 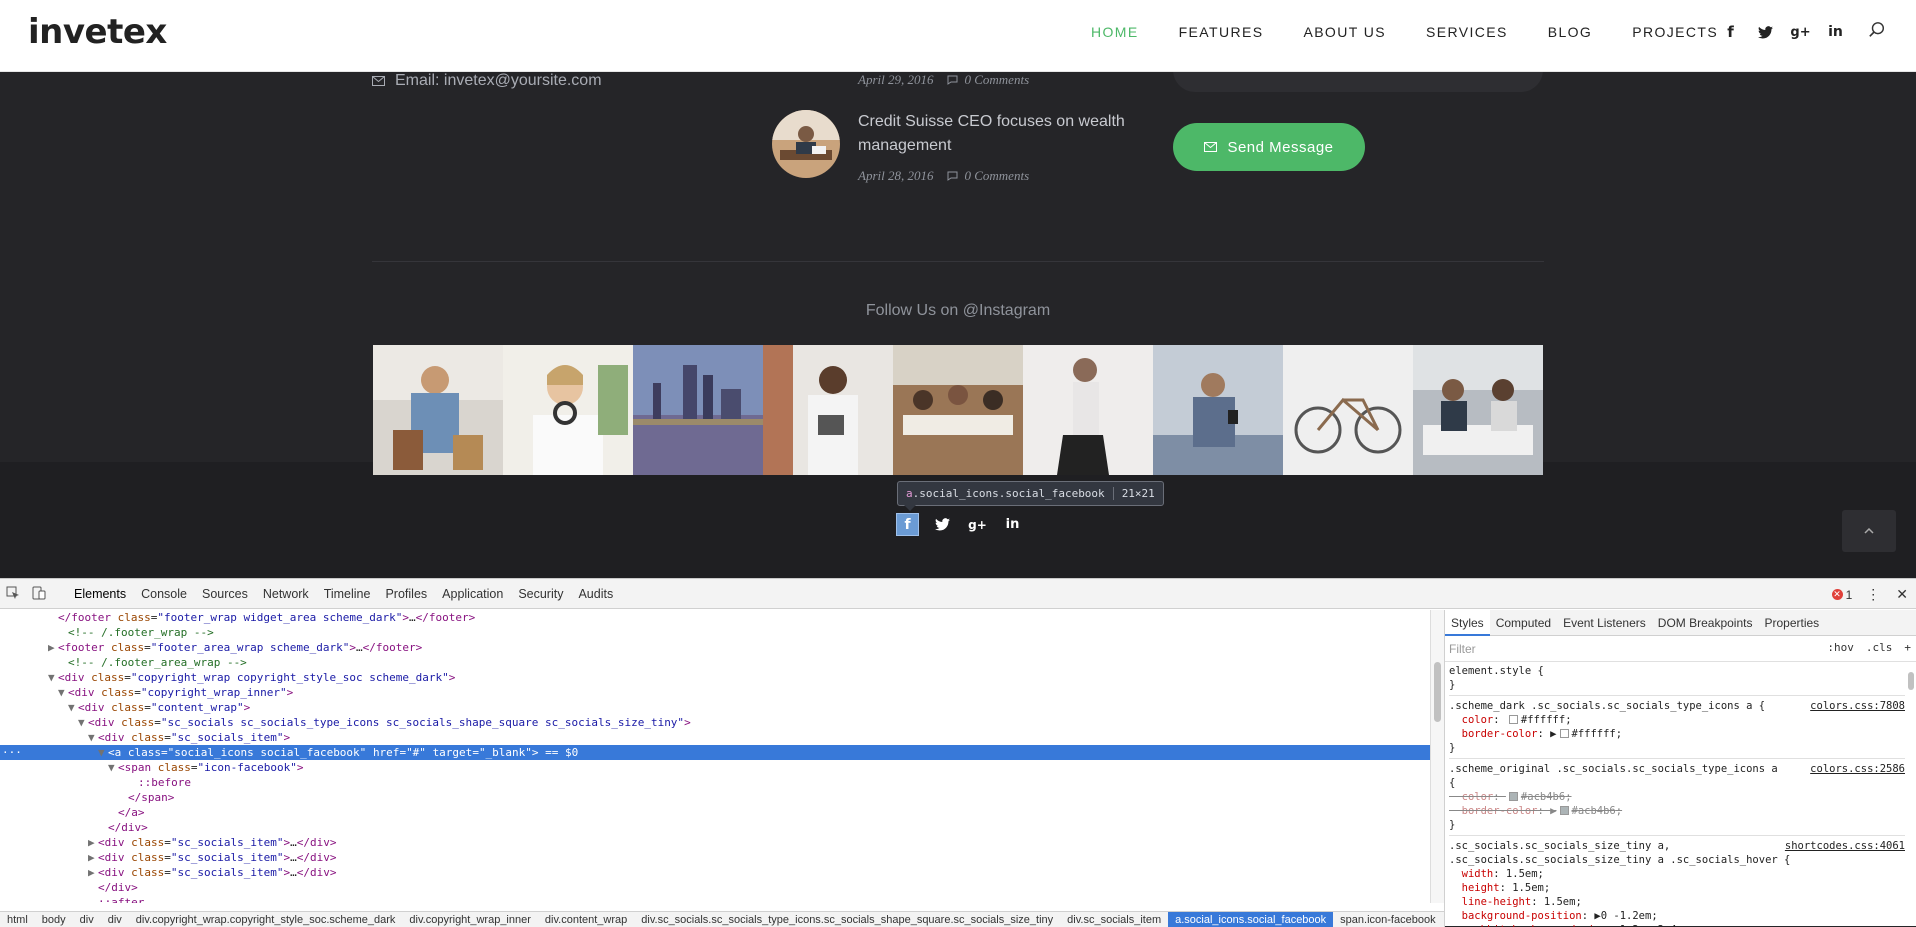 I want to click on styles-filter: Filter :hov.cls+, so click(x=1680, y=649).